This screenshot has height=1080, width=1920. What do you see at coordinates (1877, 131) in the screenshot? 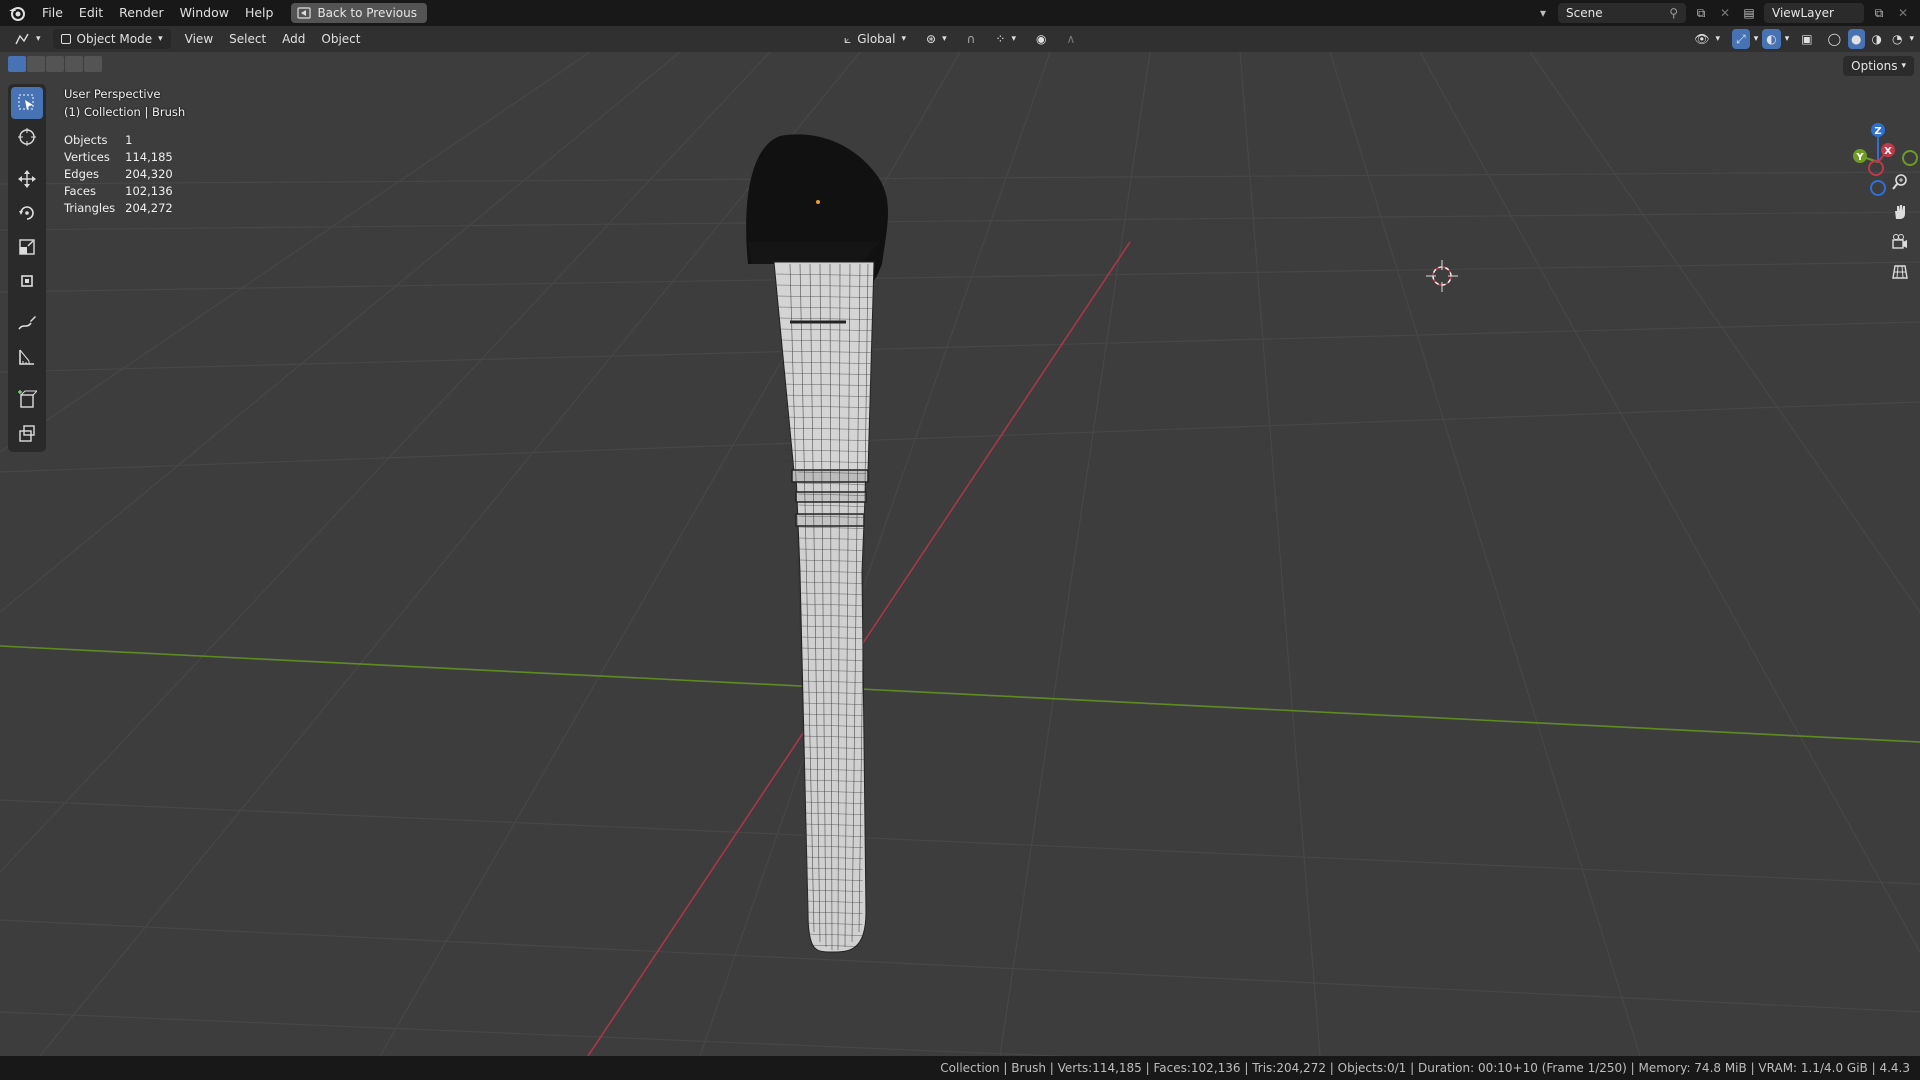
I see `gizmo-z-label: Z` at bounding box center [1877, 131].